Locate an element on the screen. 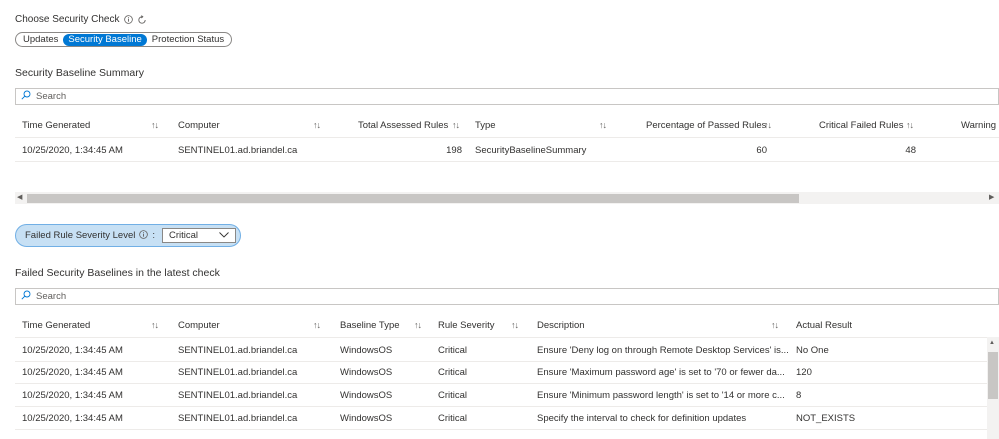  column-header-type: Type is located at coordinates (485, 125).